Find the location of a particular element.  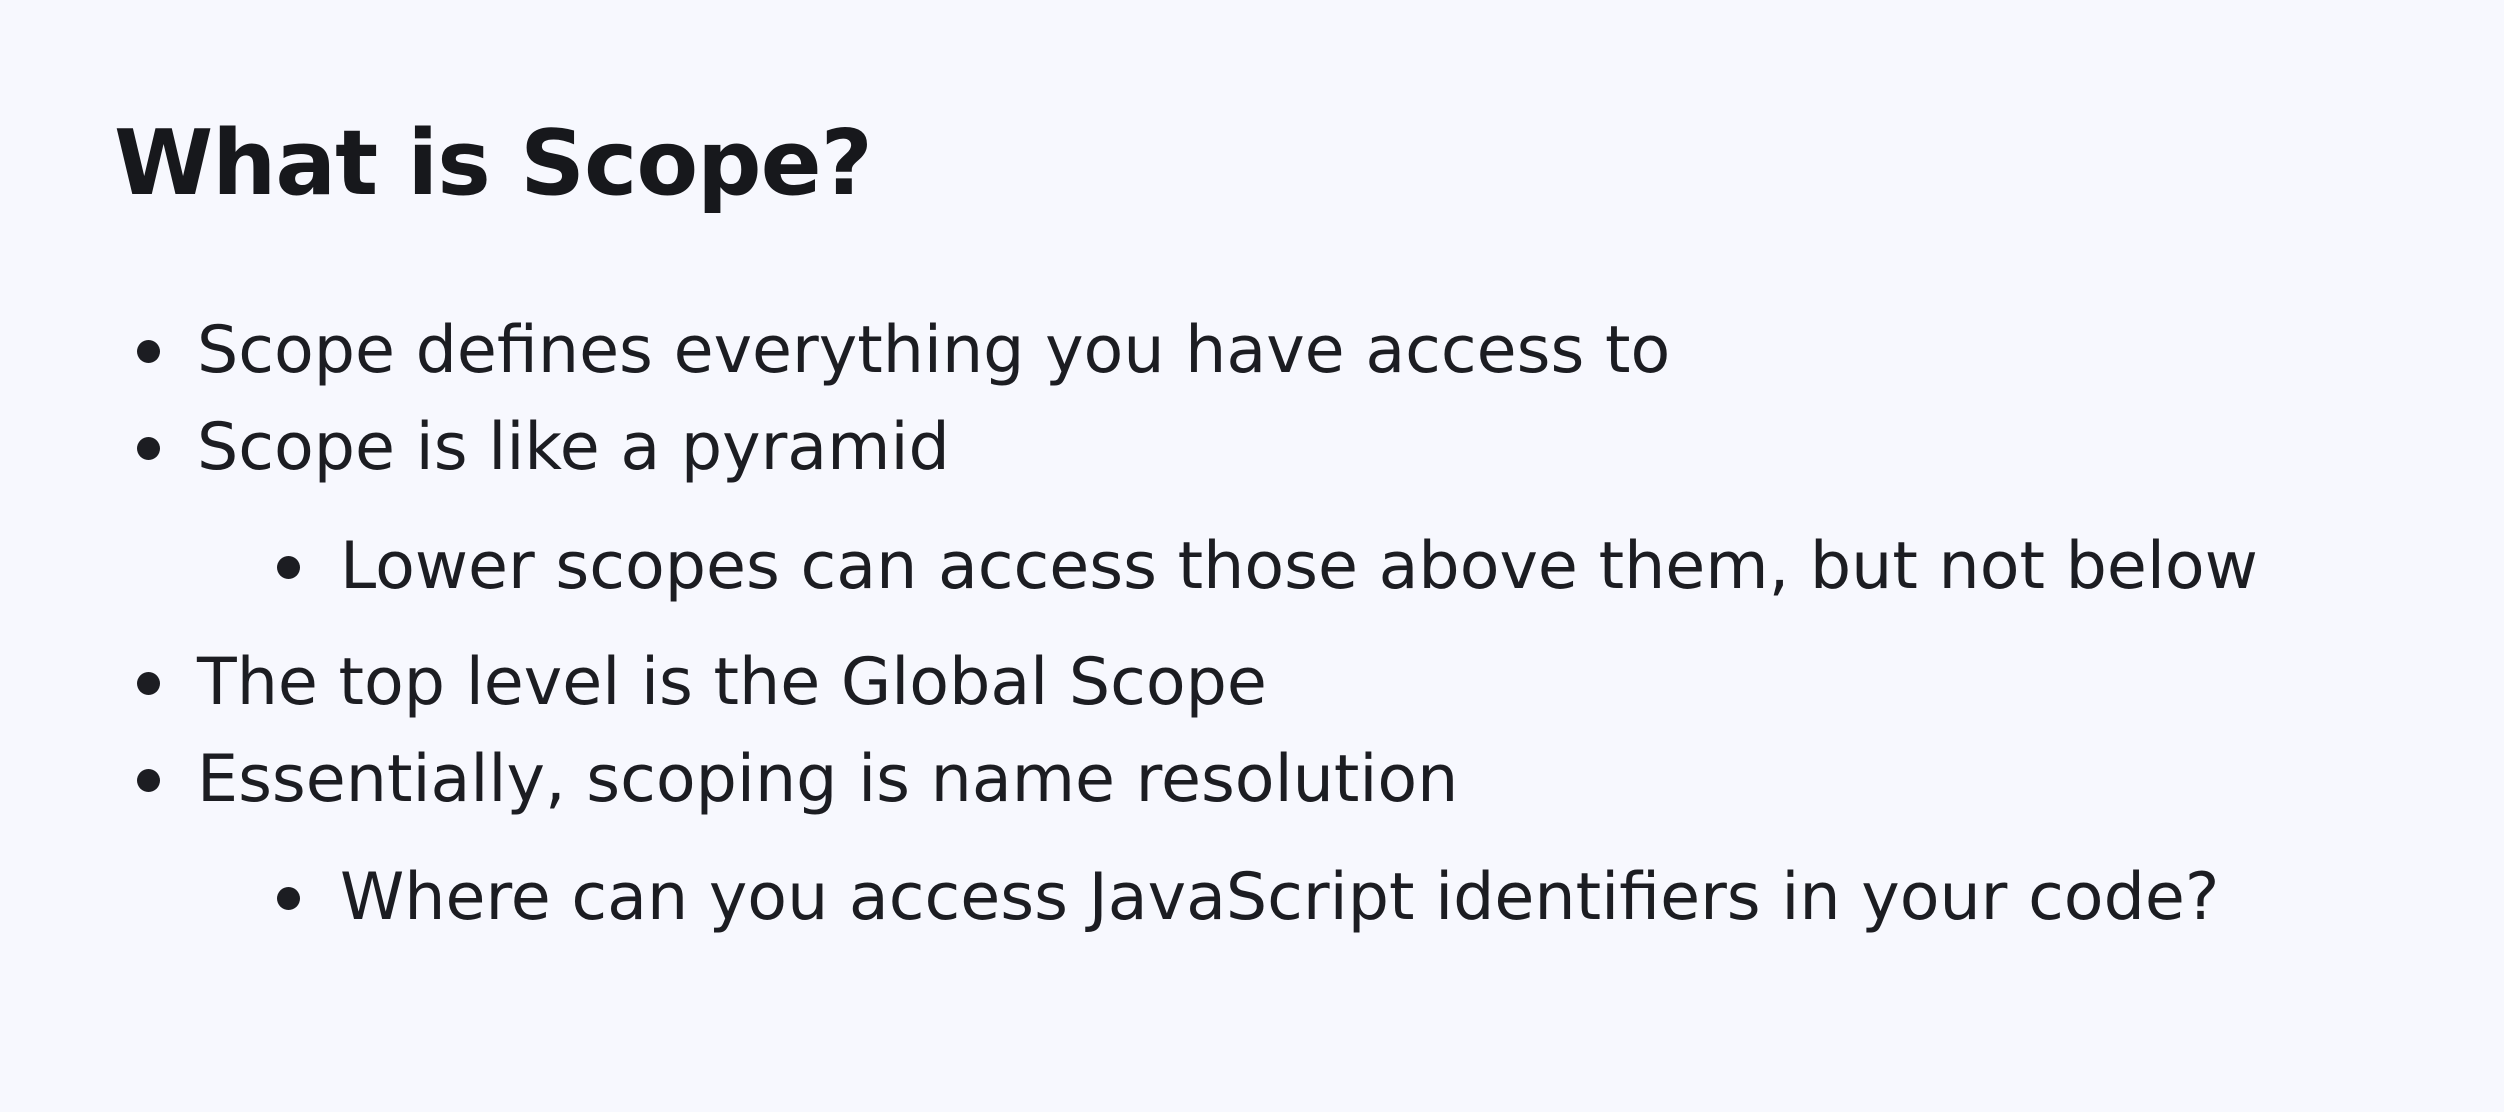

bullet-item-level1: Scope is like a pyramid is located at coordinates (543, 448).